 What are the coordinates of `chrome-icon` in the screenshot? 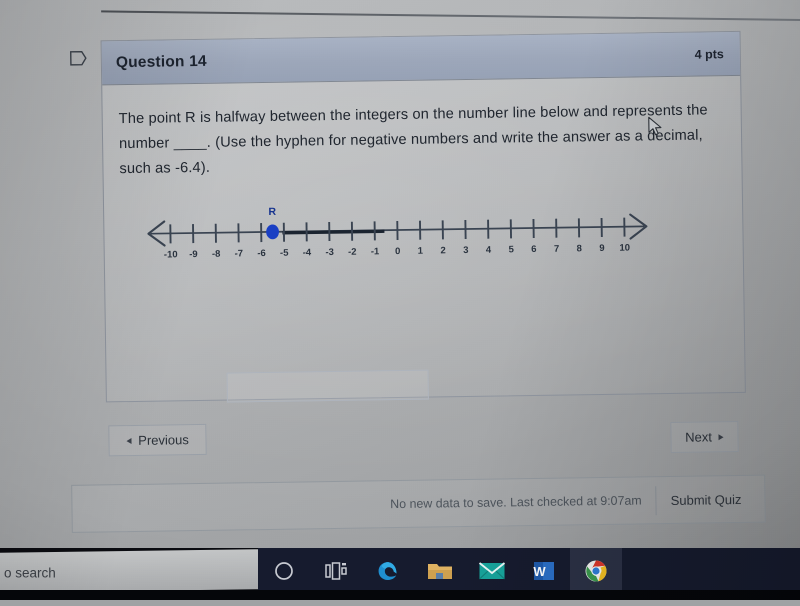 It's located at (596, 571).